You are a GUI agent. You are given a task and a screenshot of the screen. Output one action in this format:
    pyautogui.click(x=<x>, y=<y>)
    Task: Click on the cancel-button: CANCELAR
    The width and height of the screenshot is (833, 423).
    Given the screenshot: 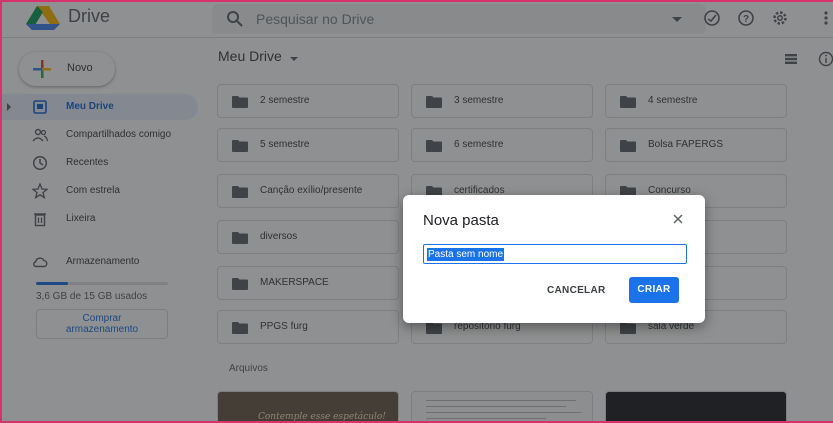 What is the action you would take?
    pyautogui.click(x=576, y=290)
    